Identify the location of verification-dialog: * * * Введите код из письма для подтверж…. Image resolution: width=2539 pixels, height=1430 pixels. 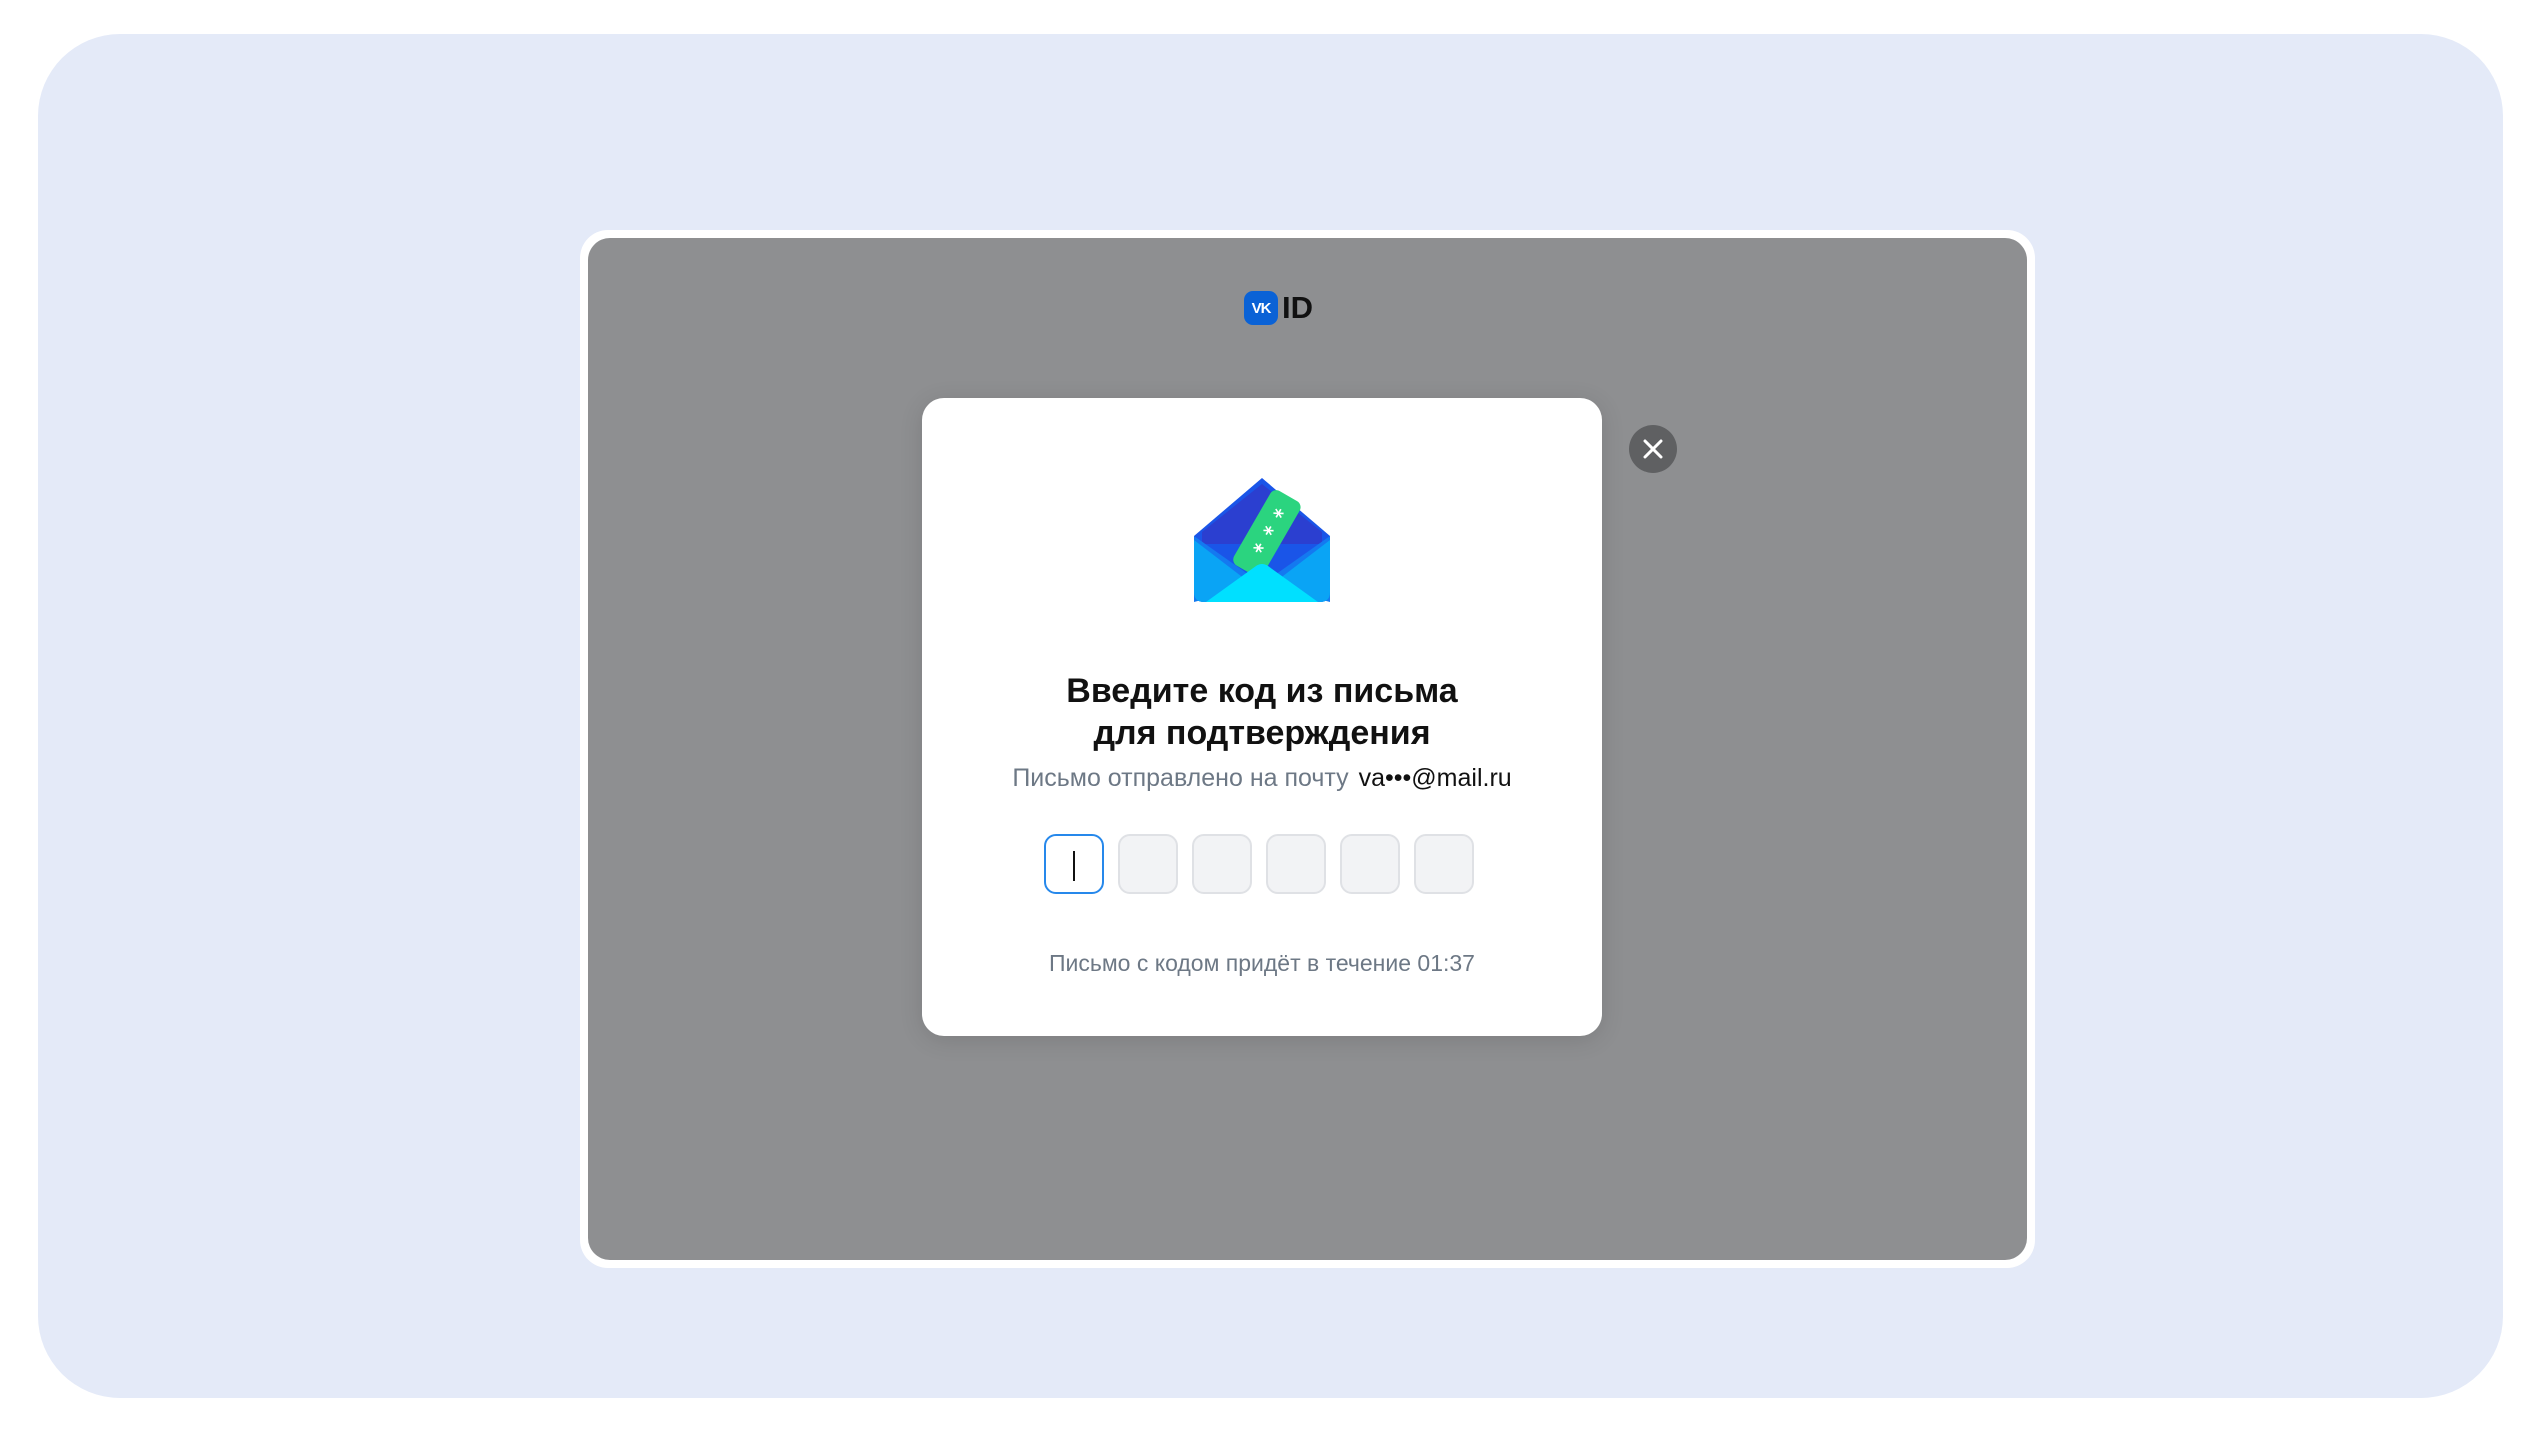
(1262, 717).